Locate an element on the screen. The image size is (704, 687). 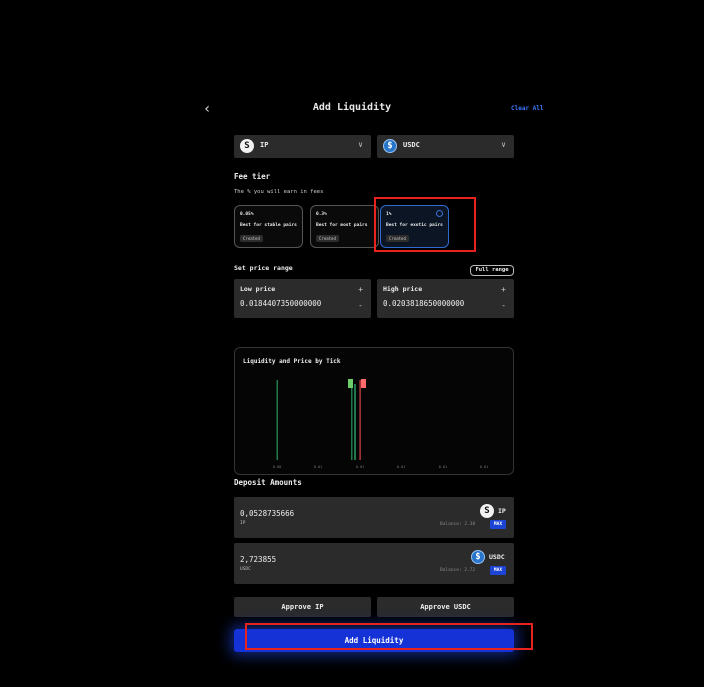
clear-all-button: Clear All is located at coordinates (527, 108).